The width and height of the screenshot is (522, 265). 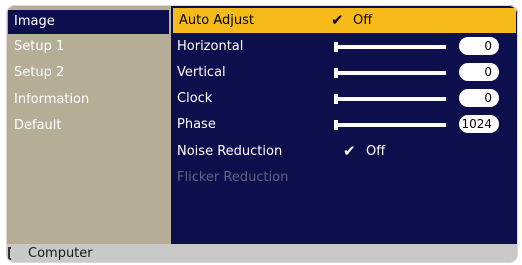 I want to click on sidebar-item-default: Default, so click(x=88, y=126).